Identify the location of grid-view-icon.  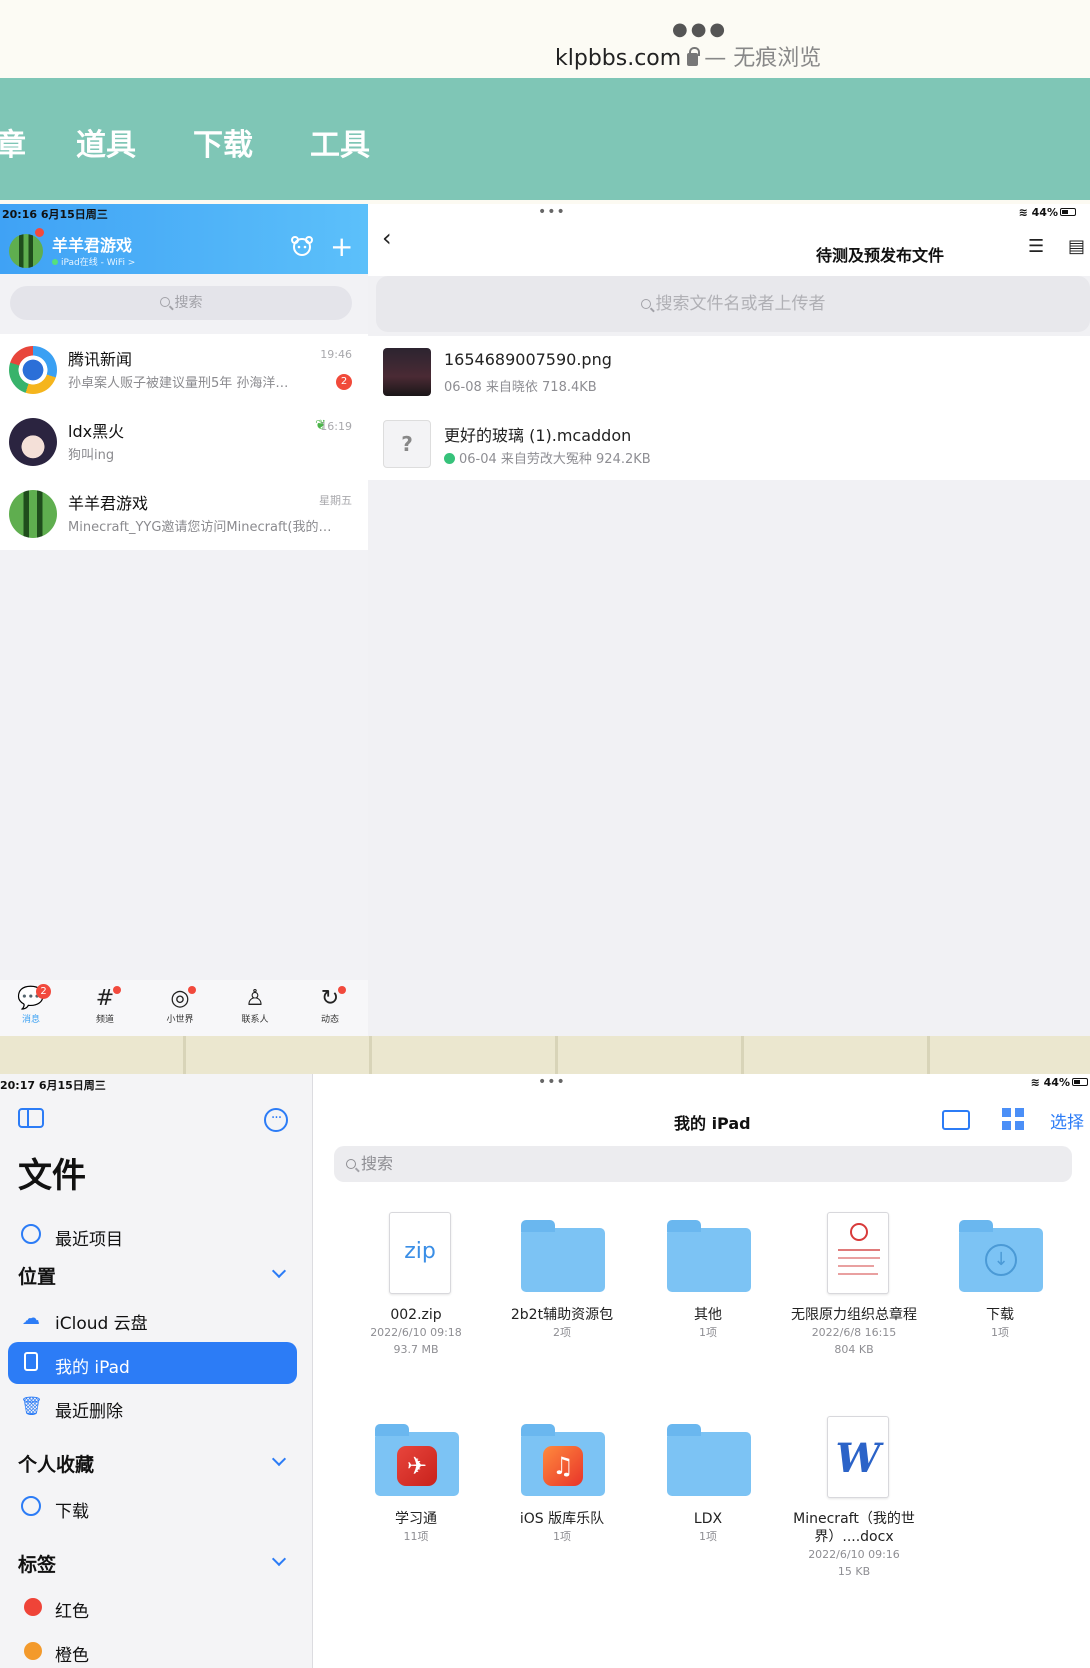
(1013, 1119).